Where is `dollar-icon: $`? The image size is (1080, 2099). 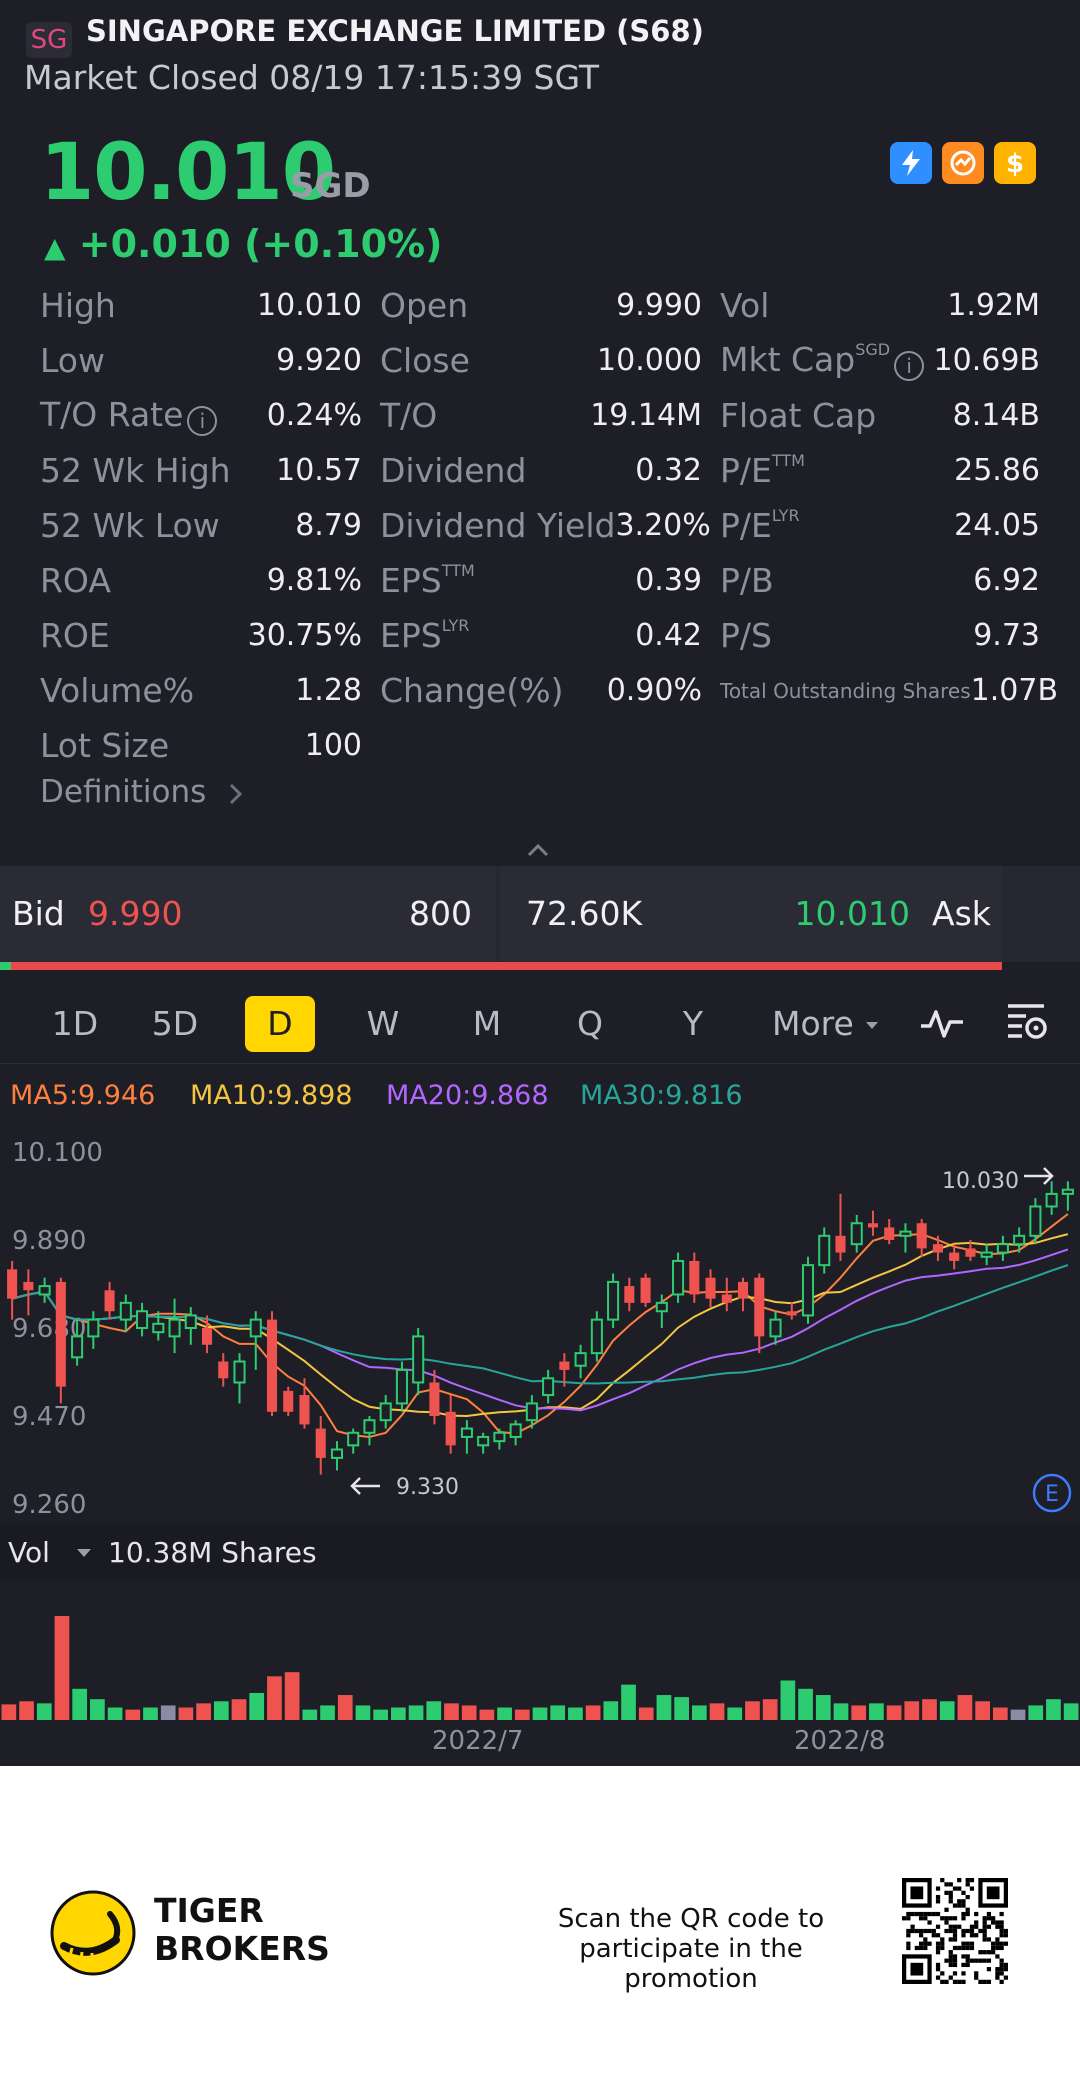
dollar-icon: $ is located at coordinates (1015, 163).